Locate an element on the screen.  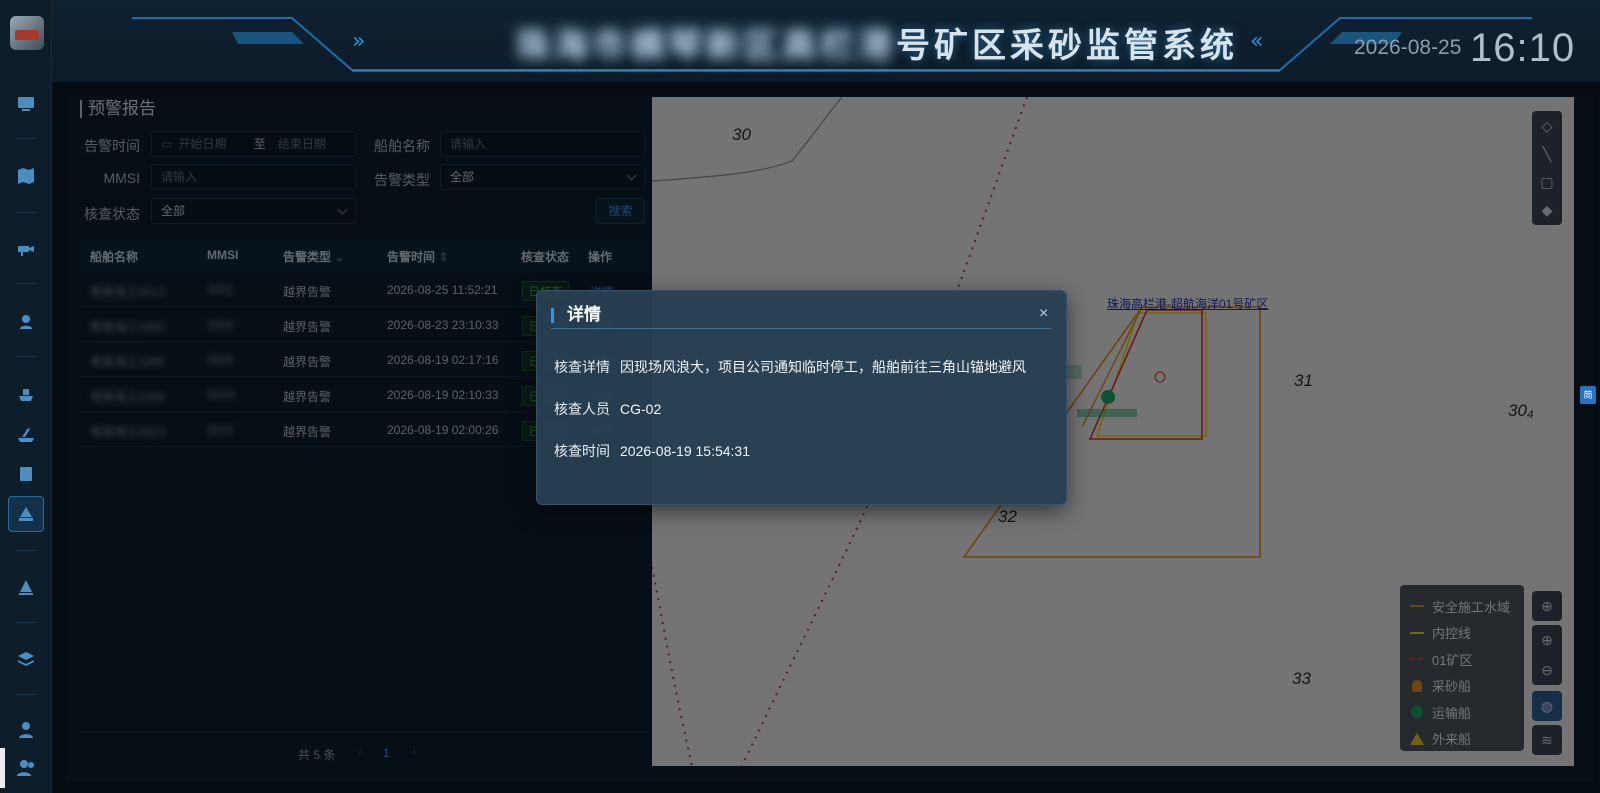
app-logo is located at coordinates (27, 33).